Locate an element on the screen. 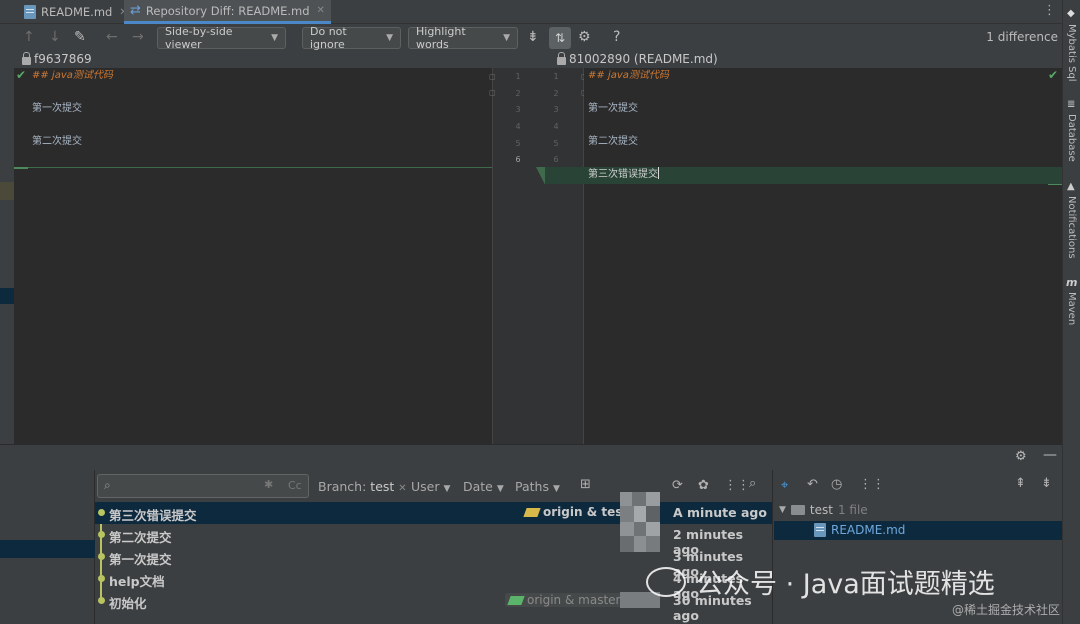 The height and width of the screenshot is (624, 1080). user-filter: User ▼ is located at coordinates (430, 486).